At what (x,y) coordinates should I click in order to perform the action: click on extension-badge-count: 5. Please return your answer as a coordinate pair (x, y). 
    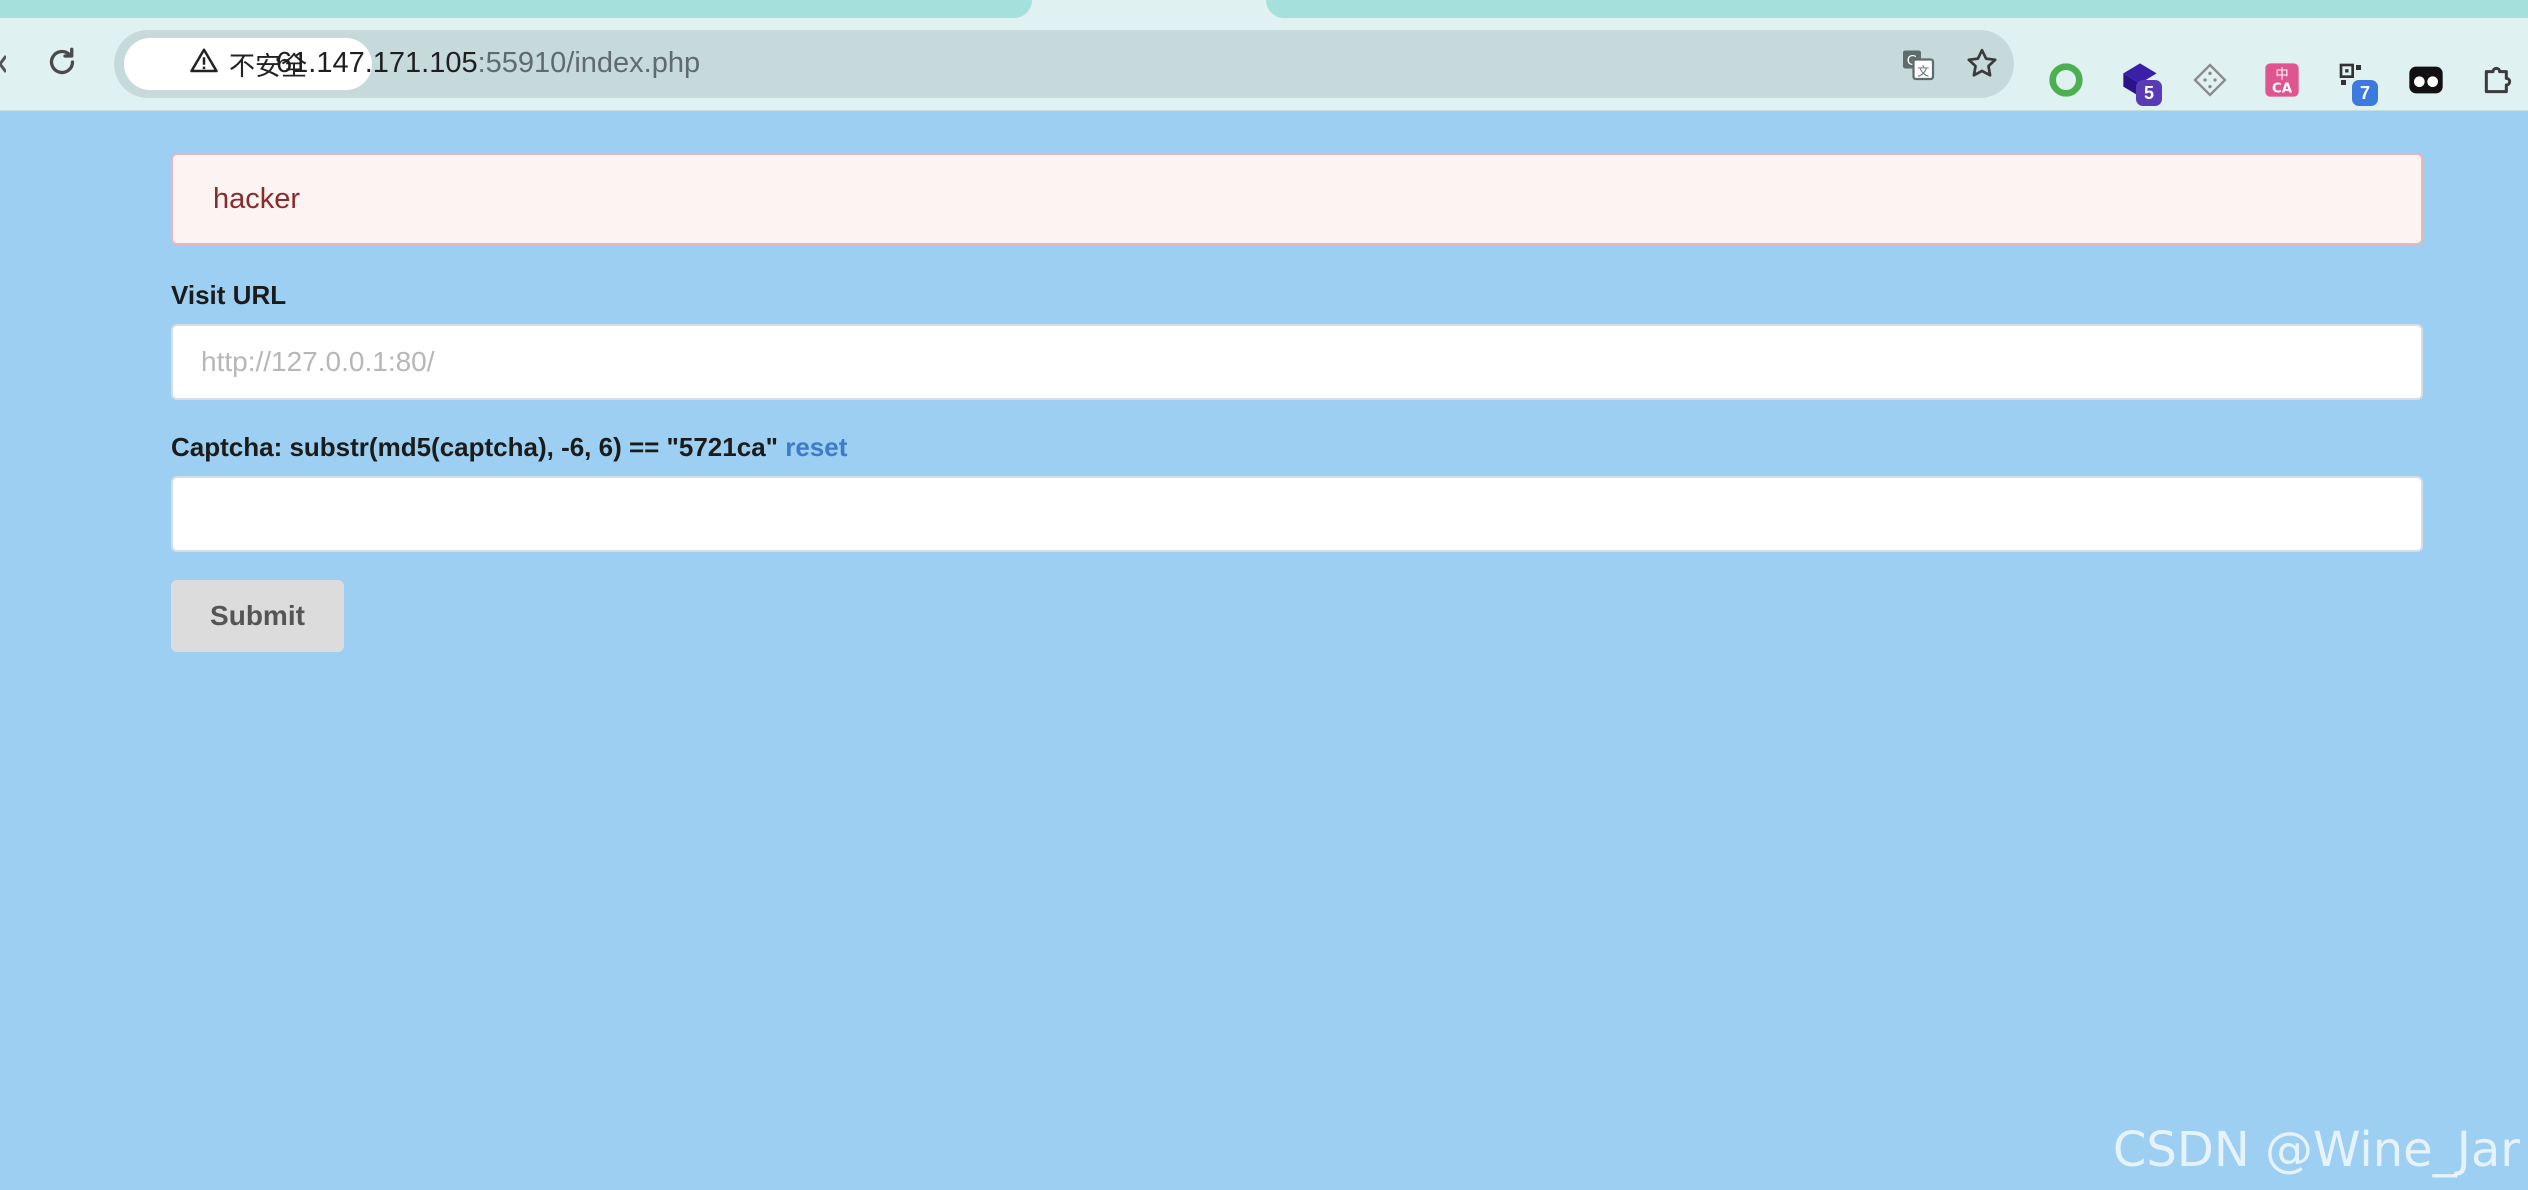
    Looking at the image, I should click on (2149, 93).